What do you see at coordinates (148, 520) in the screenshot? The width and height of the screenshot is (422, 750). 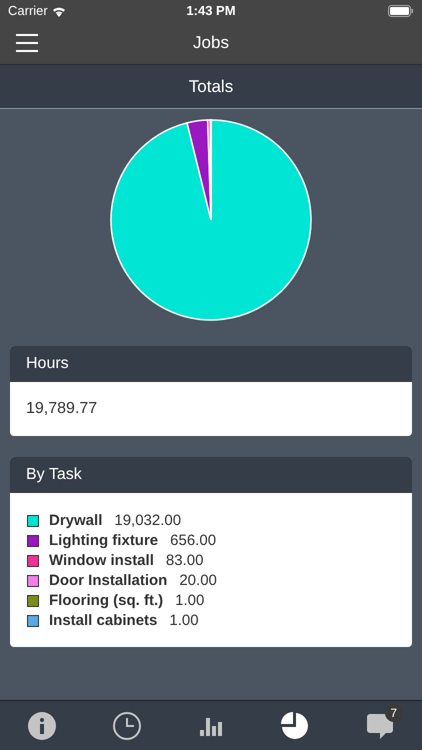 I see `task-value: 19,032.00` at bounding box center [148, 520].